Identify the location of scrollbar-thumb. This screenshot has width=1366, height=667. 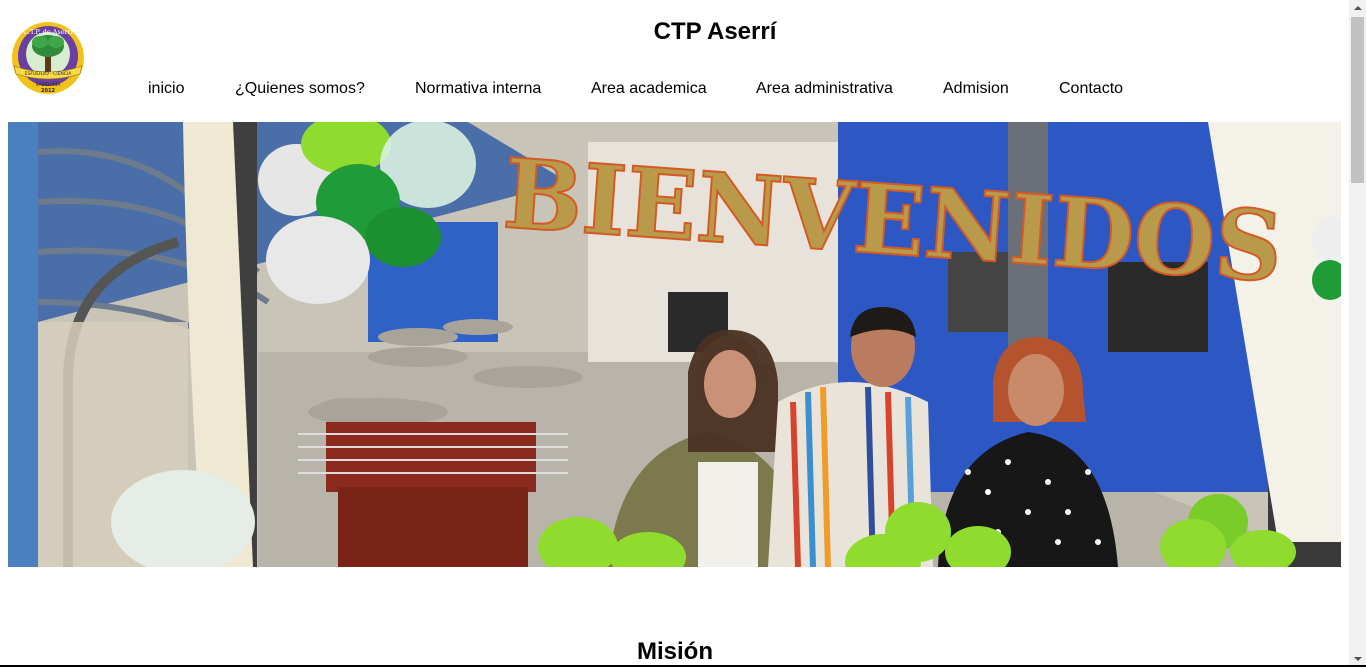
(1357, 100).